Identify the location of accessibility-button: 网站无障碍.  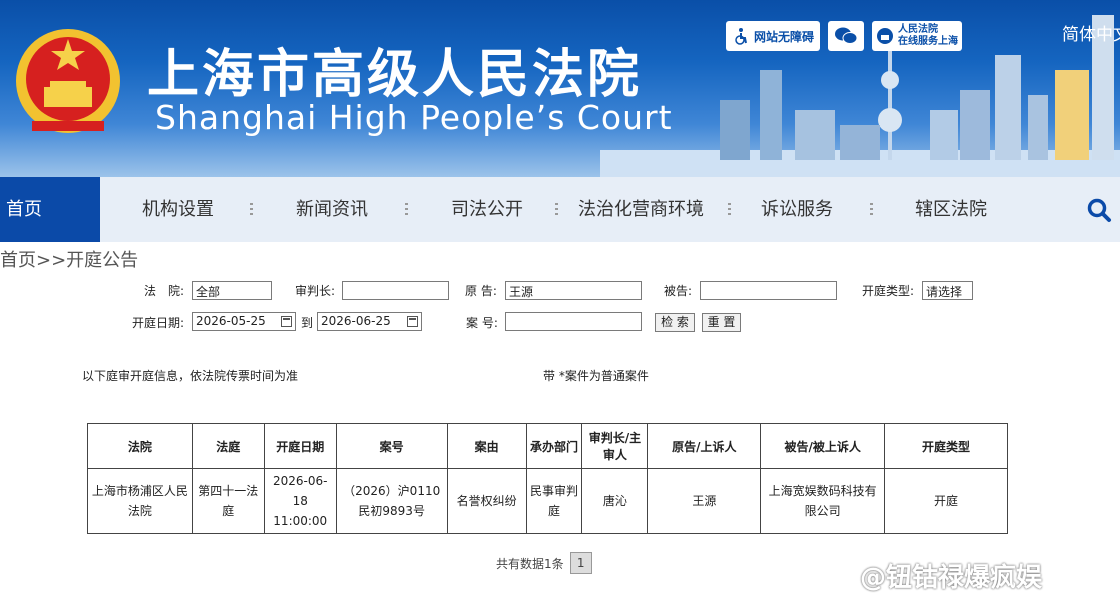
(773, 36).